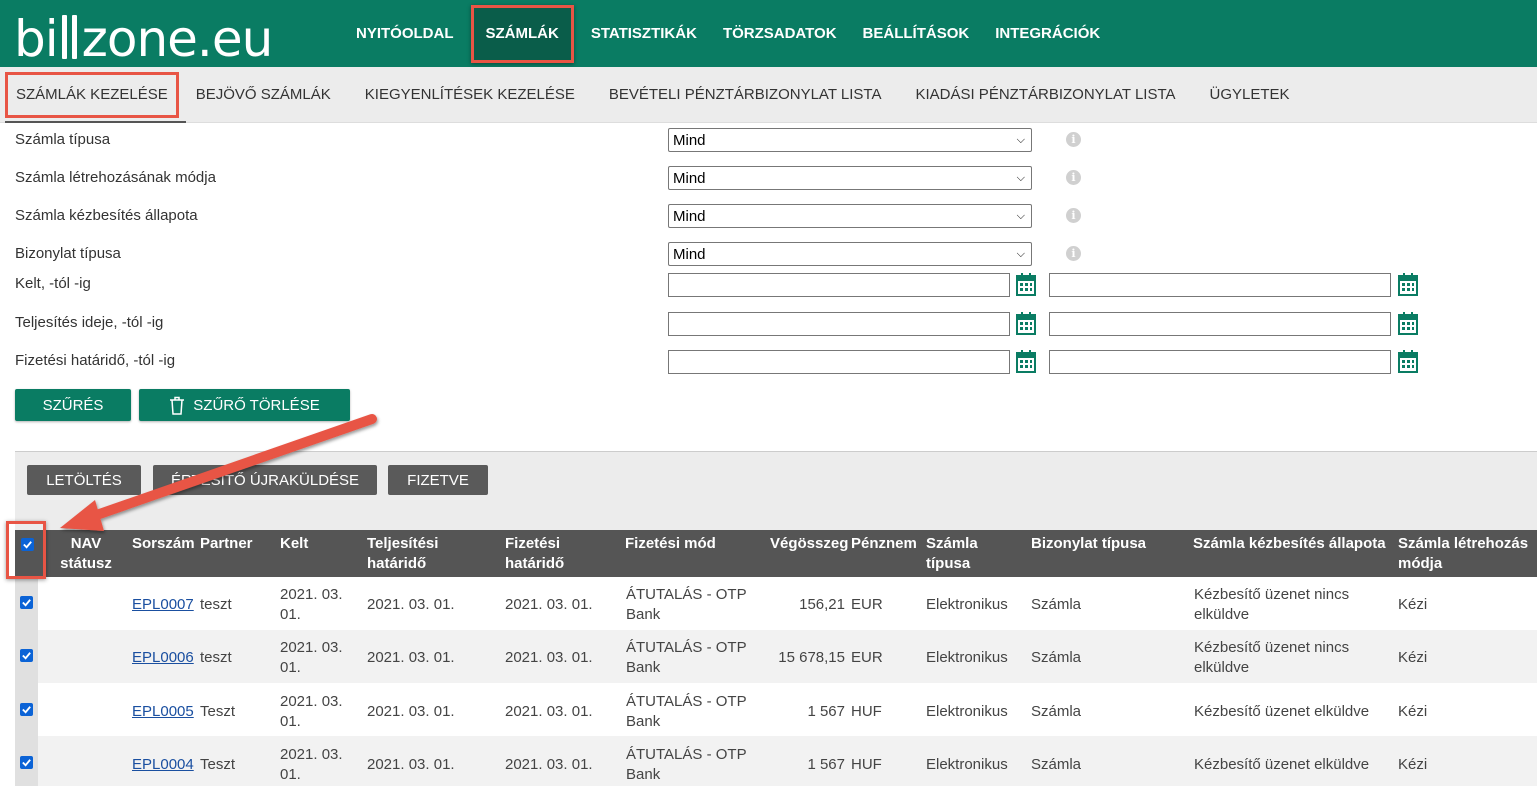 The image size is (1537, 786). Describe the element at coordinates (850, 216) in the screenshot. I see `delivery-status-select: Mind ⌵` at that location.